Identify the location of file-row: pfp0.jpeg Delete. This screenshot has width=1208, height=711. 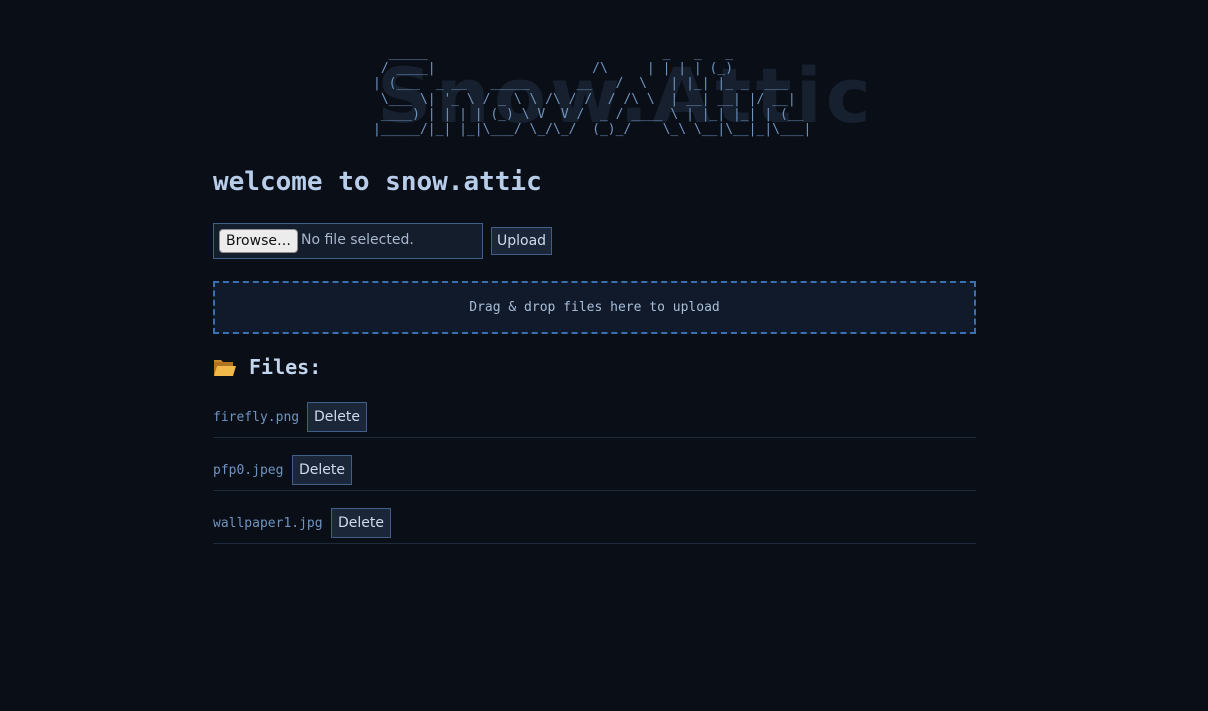
(594, 464).